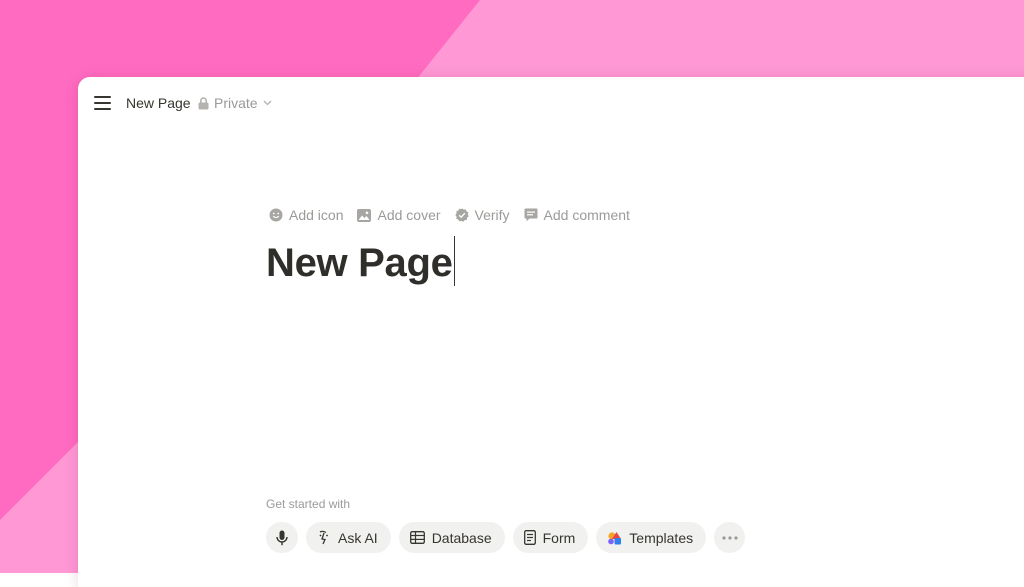 The width and height of the screenshot is (1024, 587). I want to click on ask-ai-button: Ask AI, so click(348, 537).